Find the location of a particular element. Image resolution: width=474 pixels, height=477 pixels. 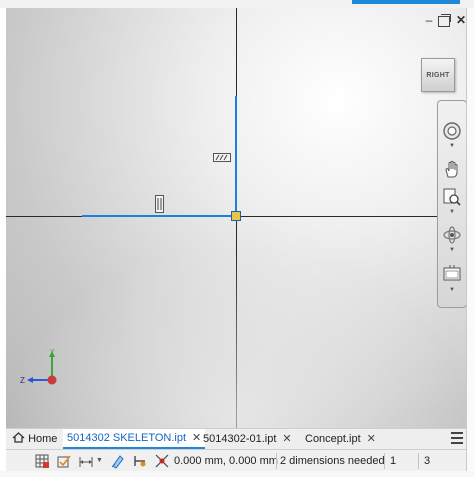

tab-5014302-skeleton: 5014302 SKELETON.ipt ✕ is located at coordinates (134, 439).